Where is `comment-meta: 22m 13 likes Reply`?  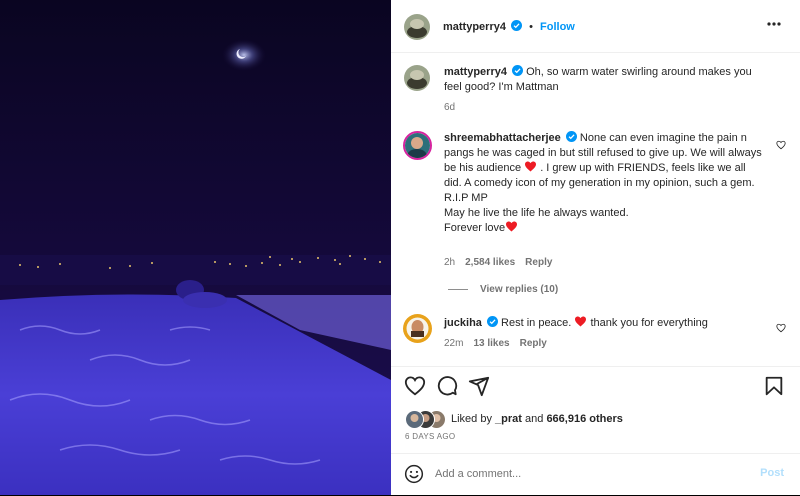 comment-meta: 22m 13 likes Reply is located at coordinates (500, 343).